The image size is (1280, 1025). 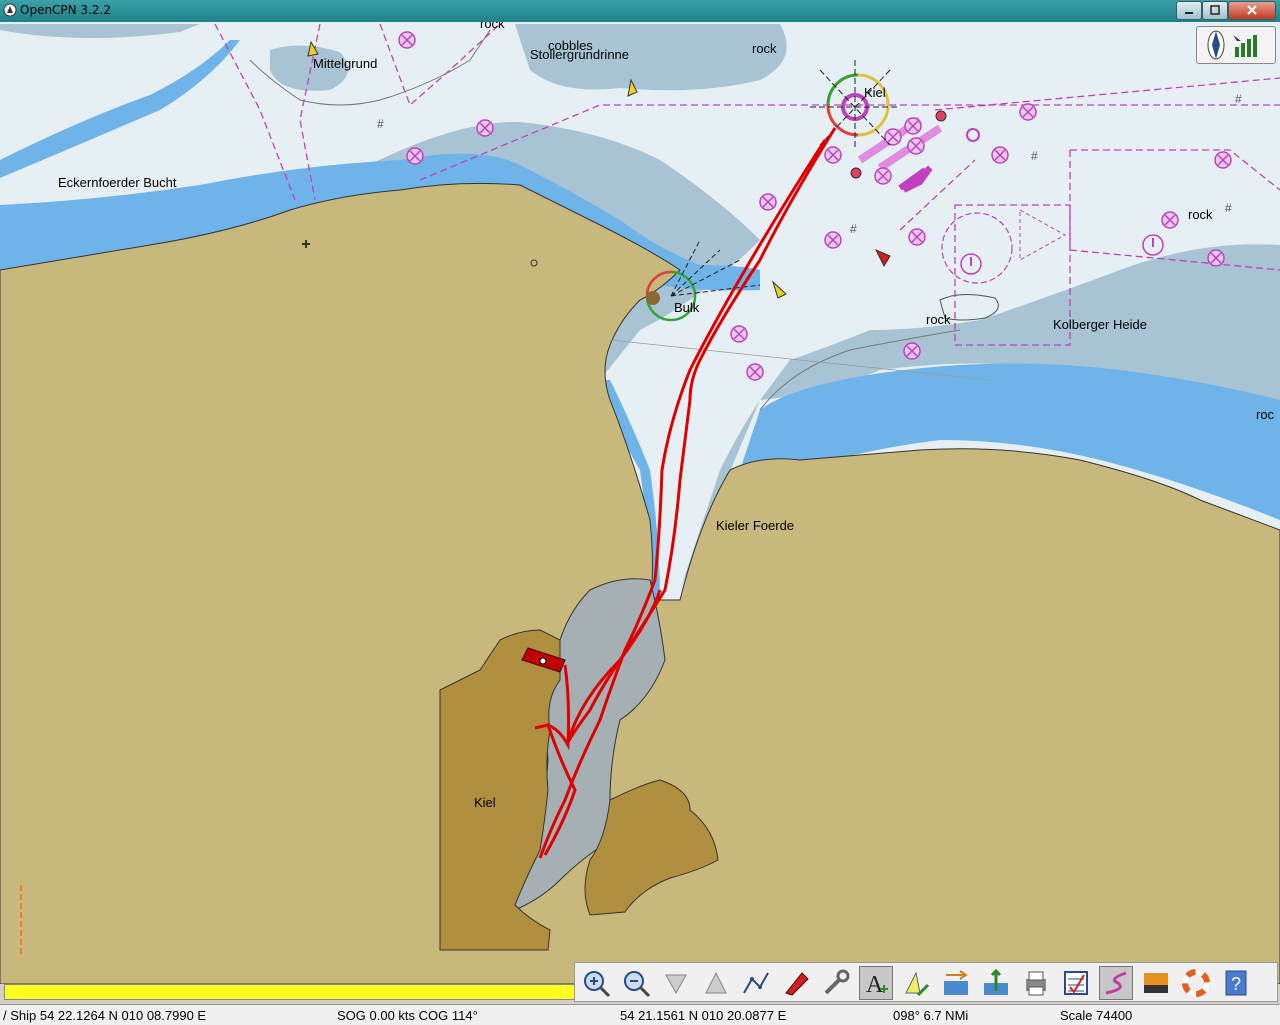 I want to click on currents-button, so click(x=956, y=983).